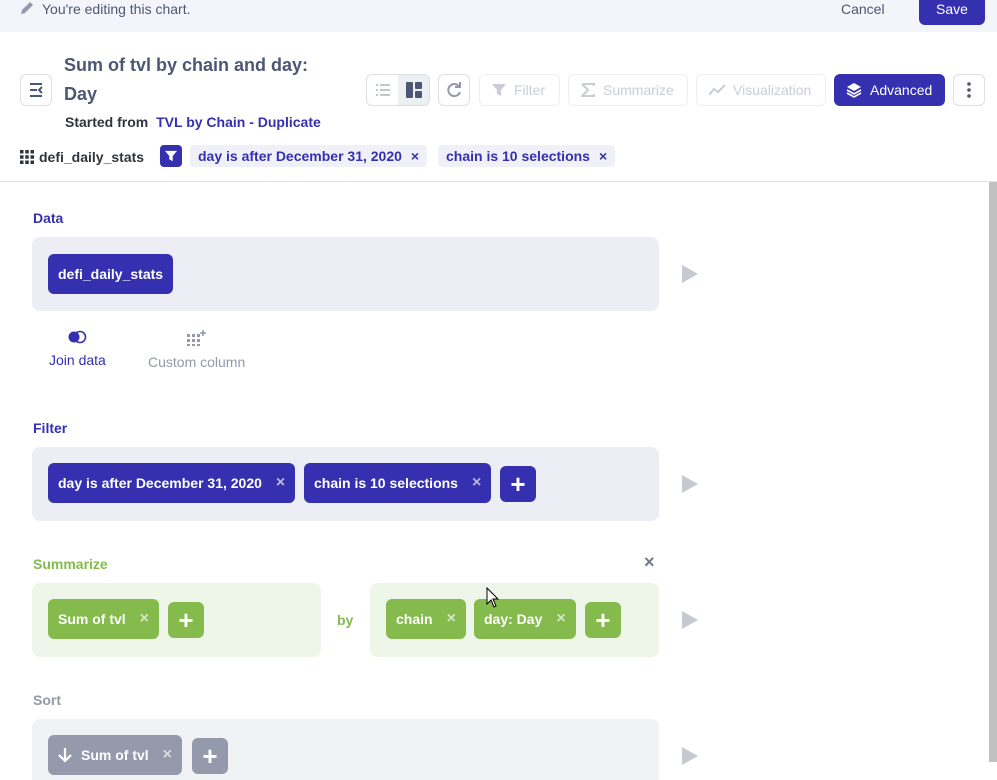  Describe the element at coordinates (530, 90) in the screenshot. I see `filter-button-label: Filter` at that location.